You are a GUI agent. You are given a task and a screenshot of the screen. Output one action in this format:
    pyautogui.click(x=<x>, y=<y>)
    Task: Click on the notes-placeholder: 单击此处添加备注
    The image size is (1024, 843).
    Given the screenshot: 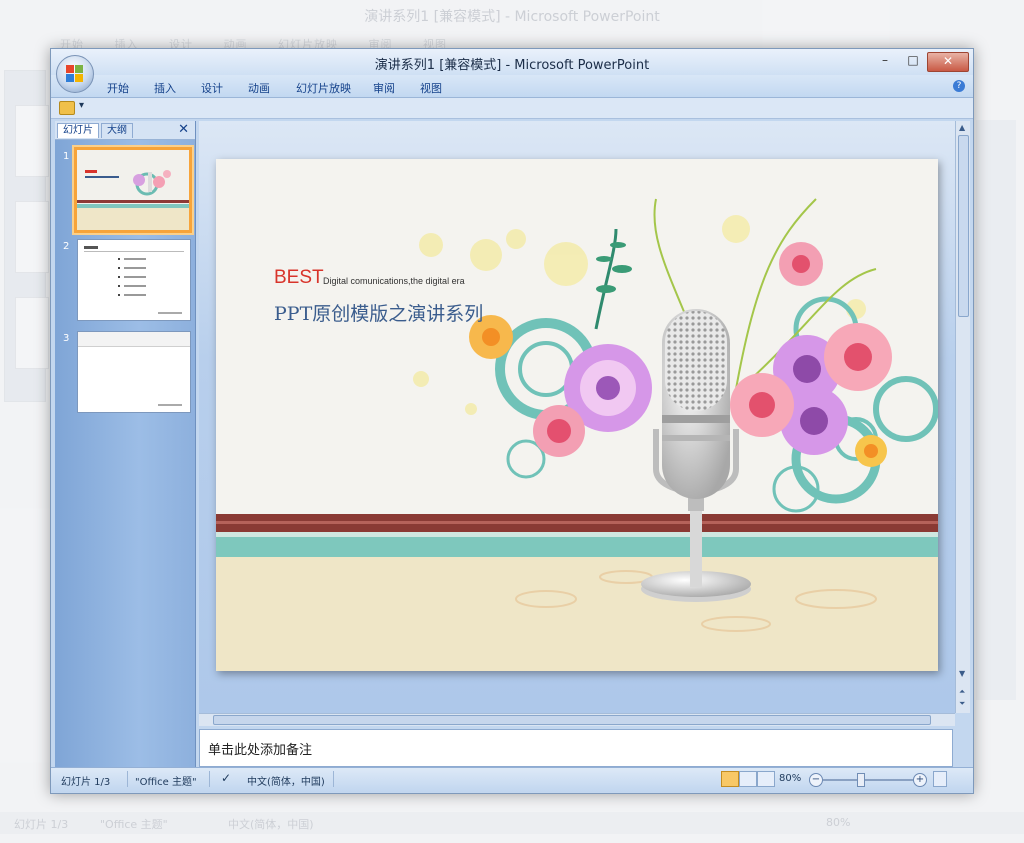 What is the action you would take?
    pyautogui.click(x=260, y=750)
    